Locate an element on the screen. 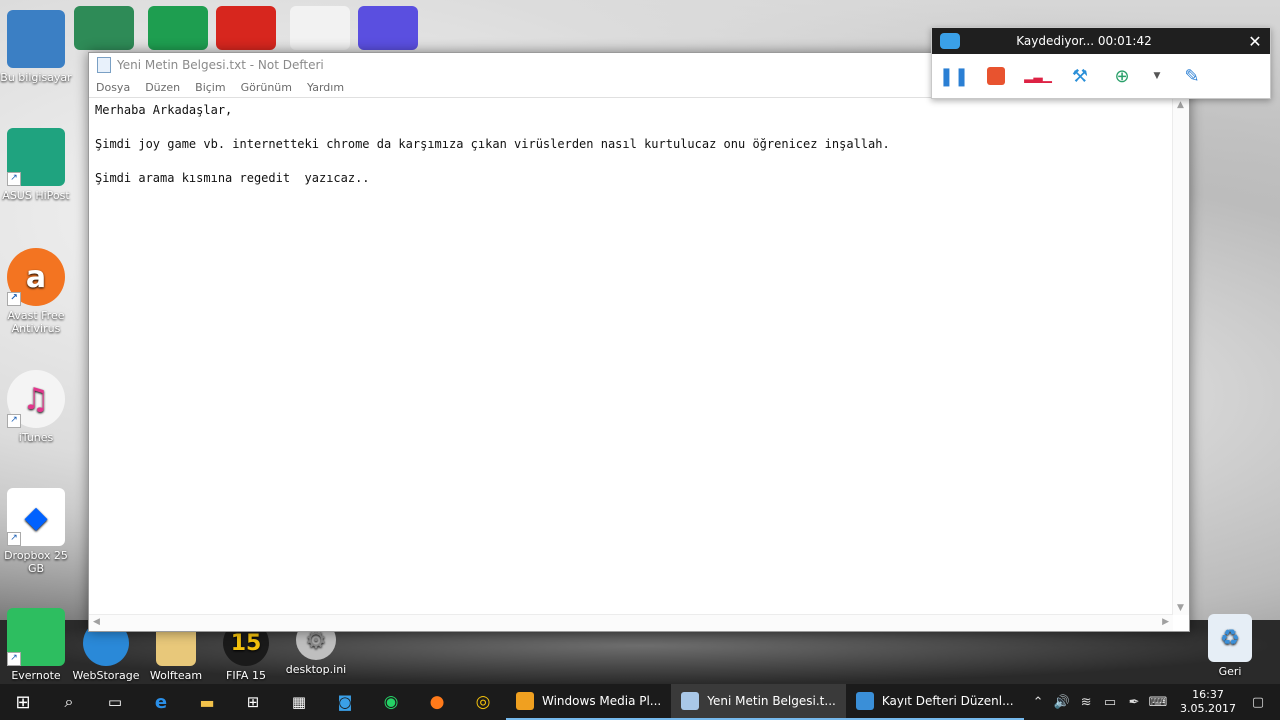  avast-icon: a ↗ is located at coordinates (36, 277).